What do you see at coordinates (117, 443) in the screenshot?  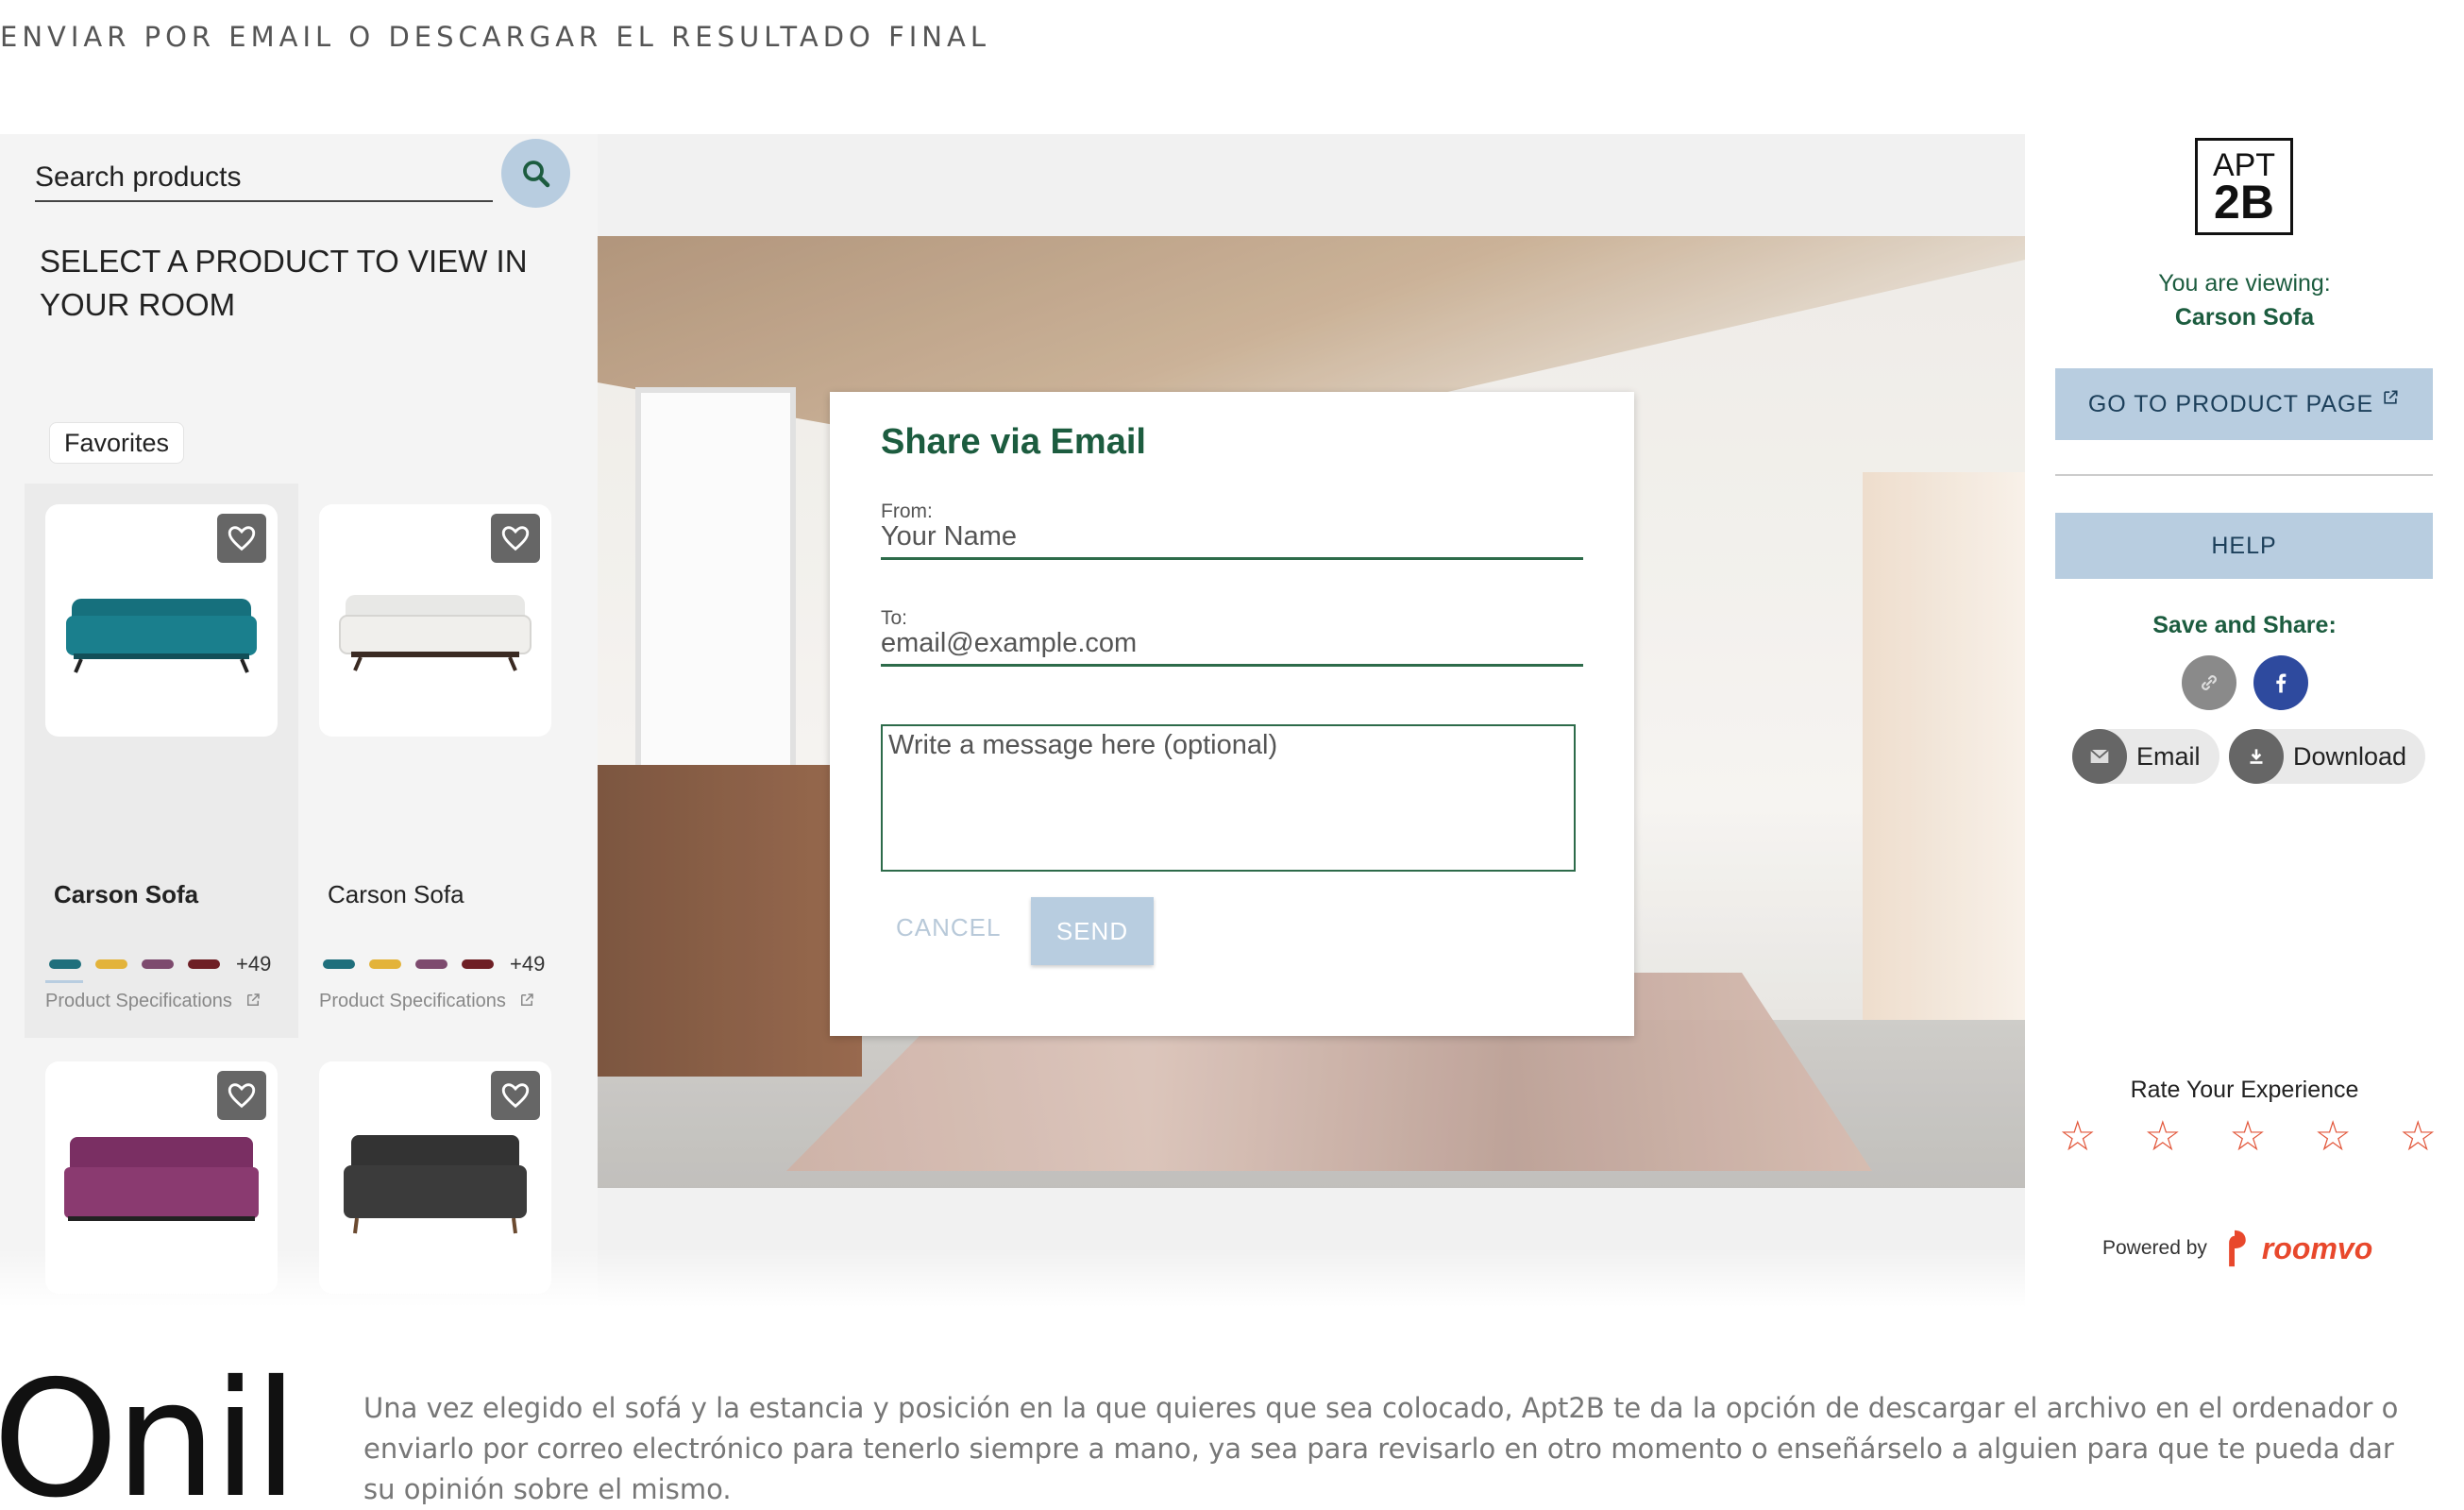 I see `favorites-chip: Favorites` at bounding box center [117, 443].